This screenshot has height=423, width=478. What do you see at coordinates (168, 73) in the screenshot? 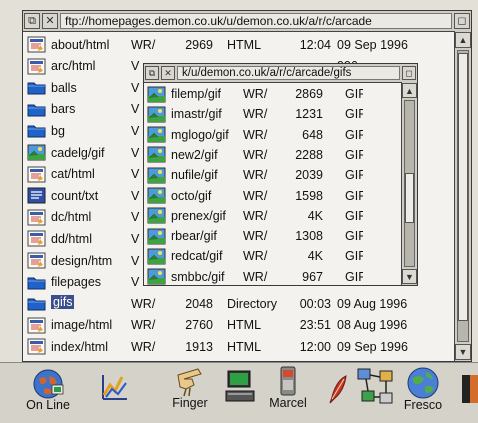
I see `gifs-close-icon: ✕` at bounding box center [168, 73].